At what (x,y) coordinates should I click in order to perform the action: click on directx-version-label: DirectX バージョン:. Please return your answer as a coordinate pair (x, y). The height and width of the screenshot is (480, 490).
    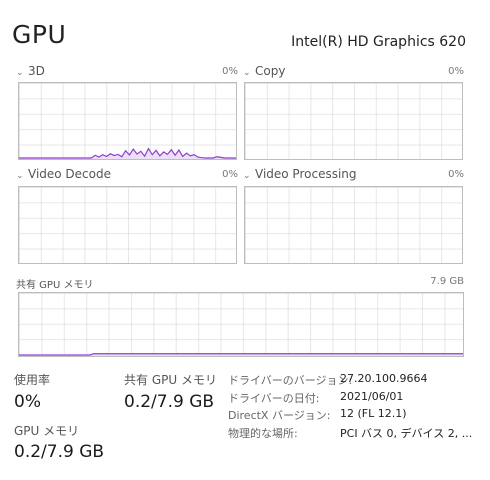
    Looking at the image, I should click on (279, 415).